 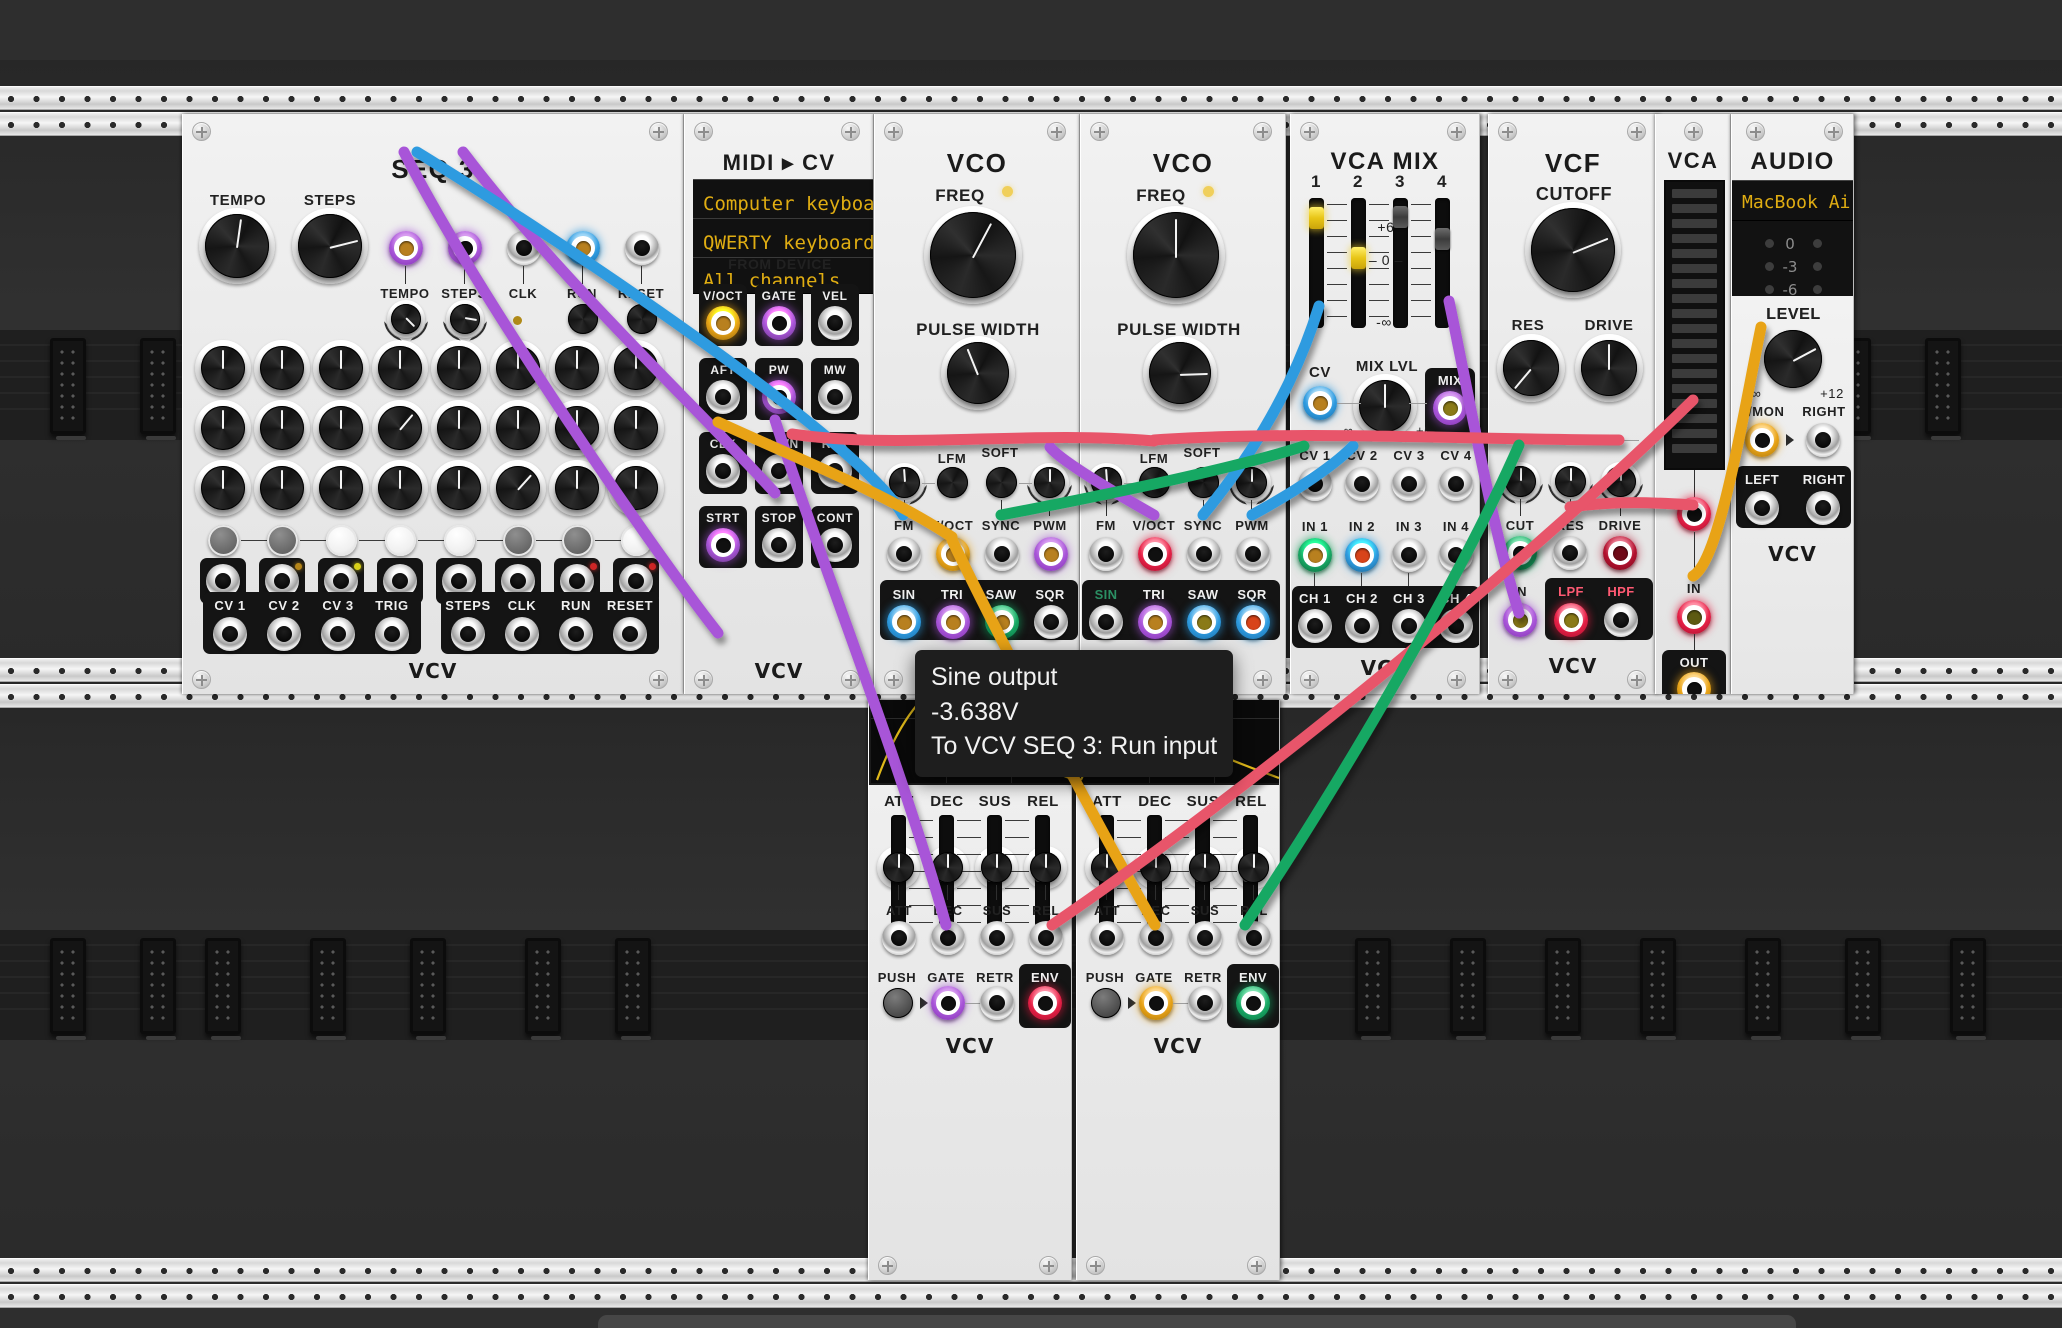 I want to click on midi-jack-clk, so click(x=723, y=471).